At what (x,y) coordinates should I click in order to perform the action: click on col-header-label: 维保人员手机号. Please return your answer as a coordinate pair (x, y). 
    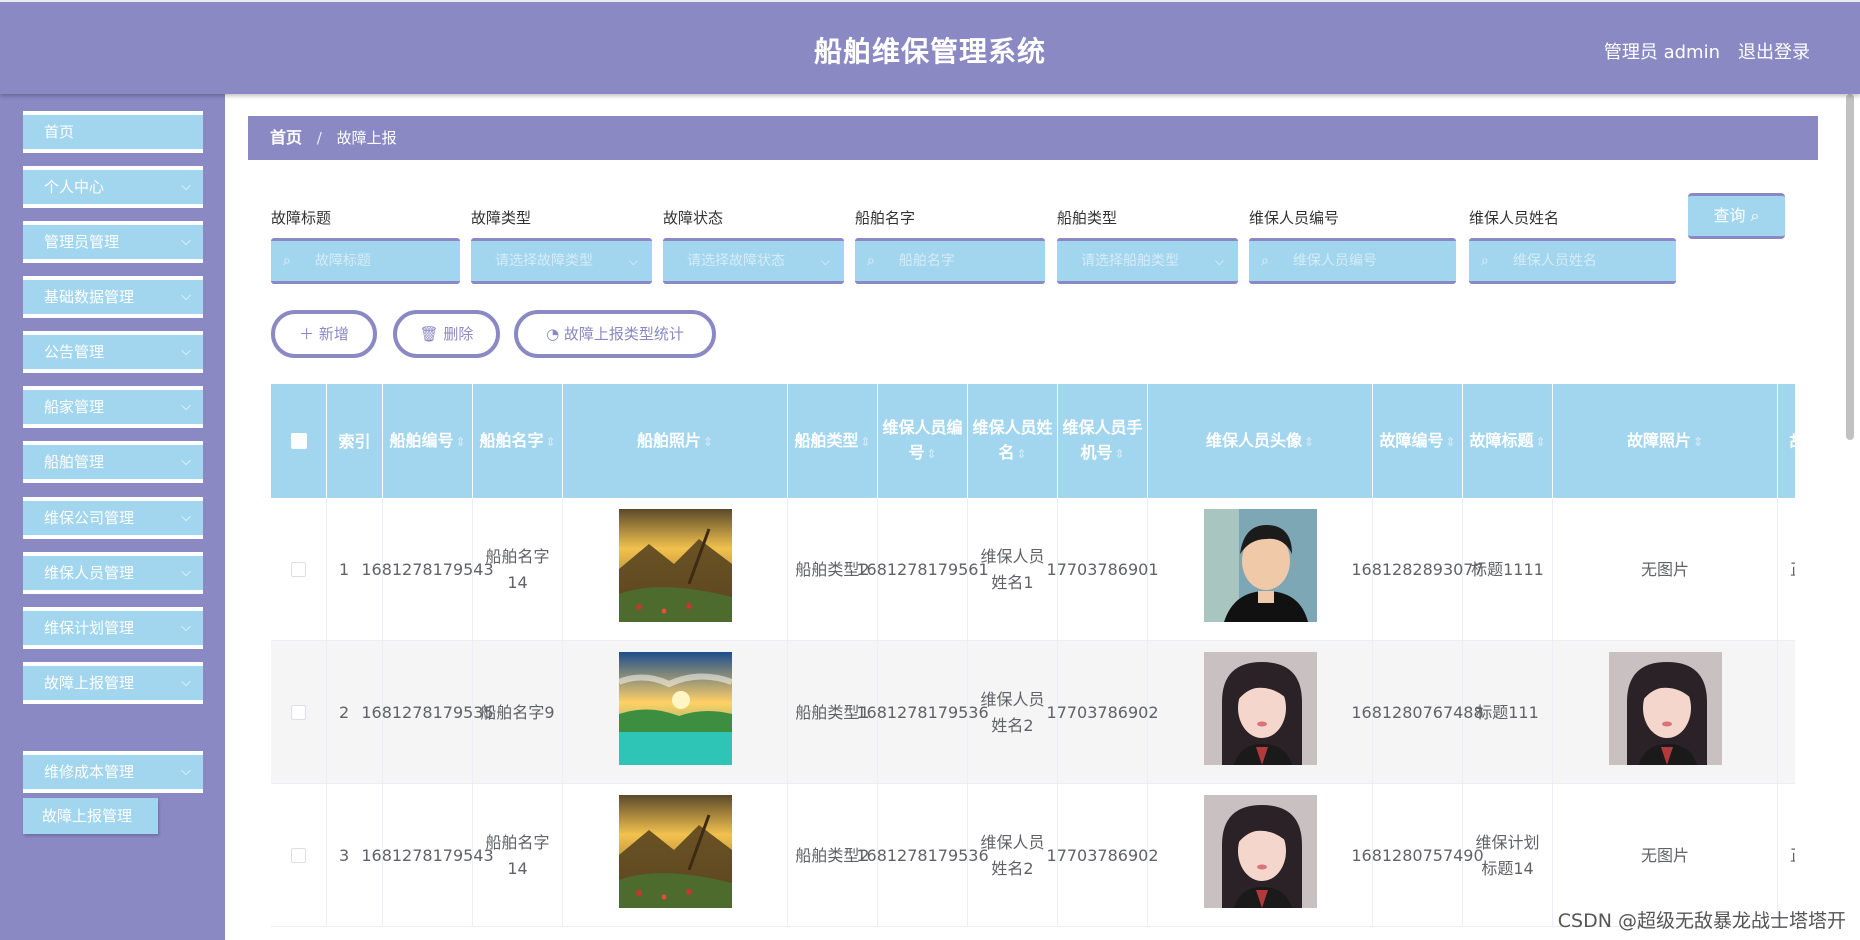
    Looking at the image, I should click on (1102, 440).